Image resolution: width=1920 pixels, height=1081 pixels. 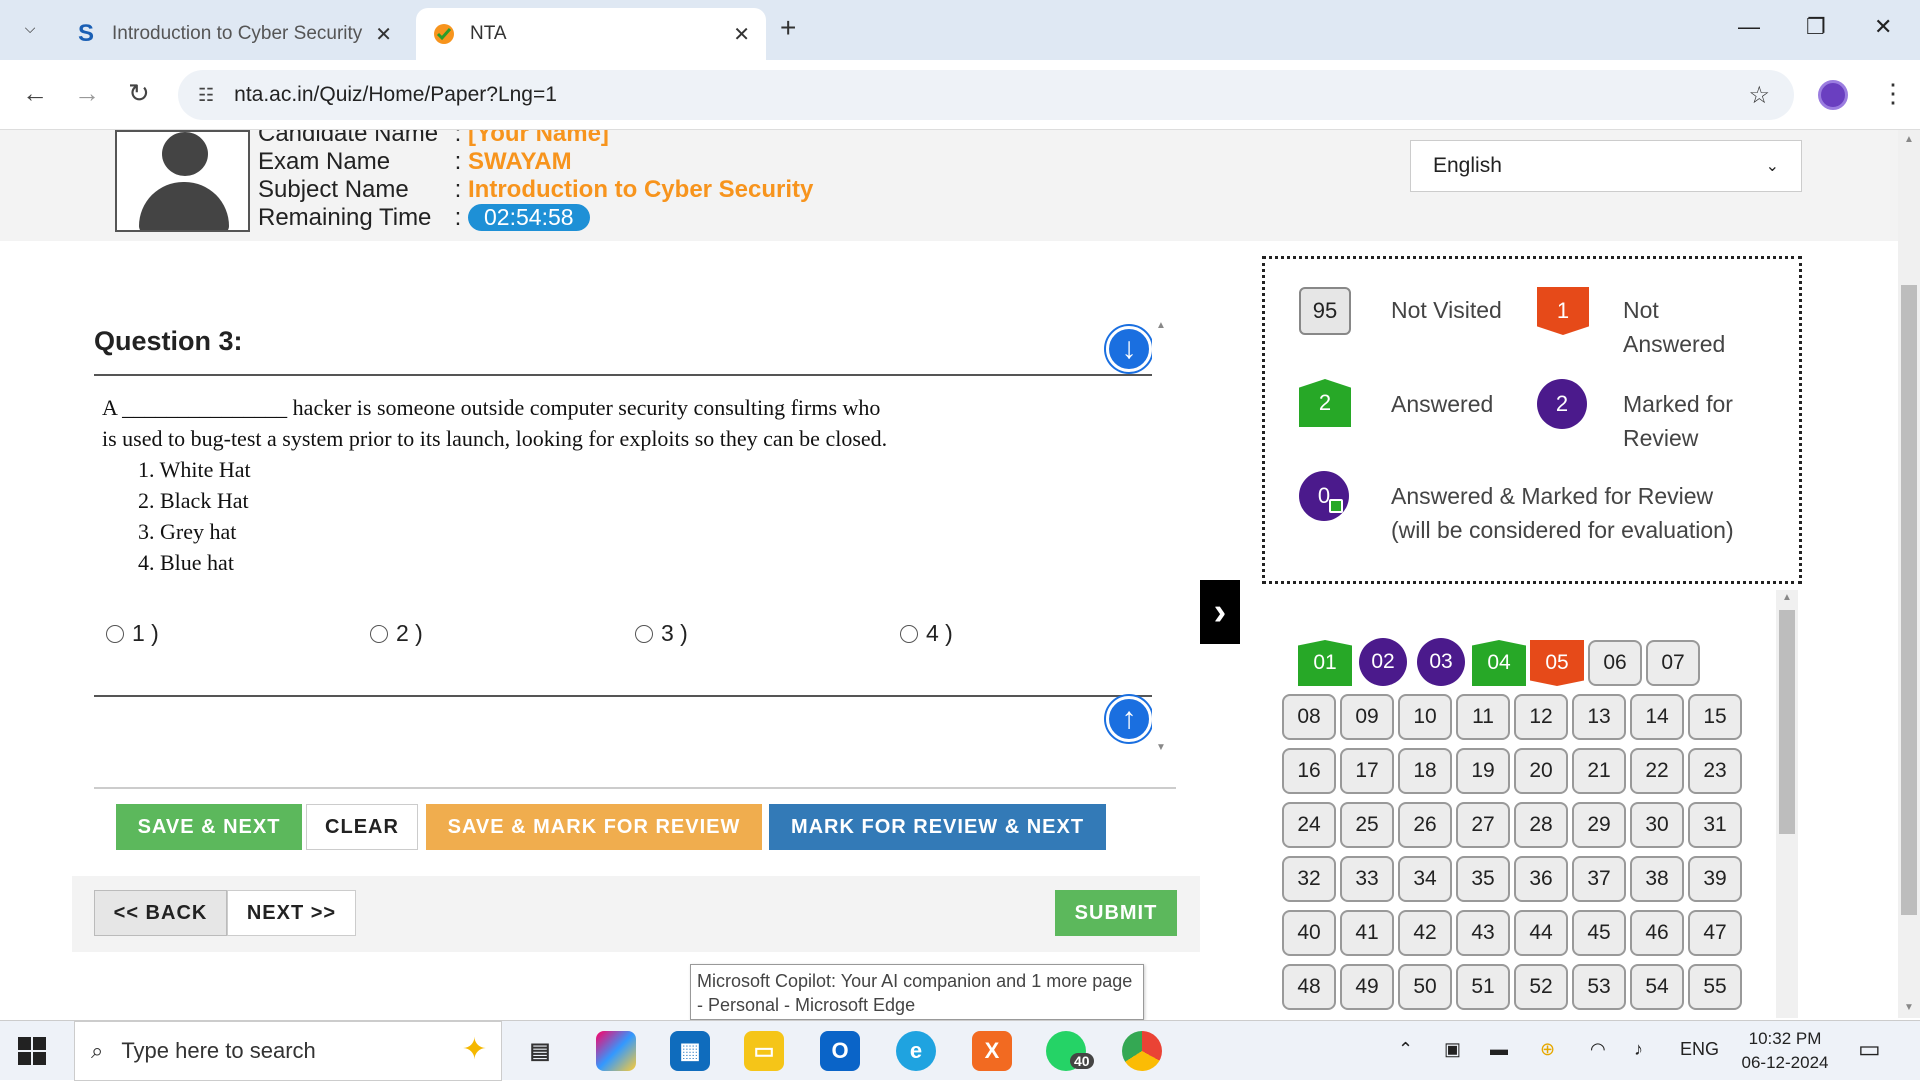 What do you see at coordinates (87, 93) in the screenshot?
I see `forward-arrow-icon: →` at bounding box center [87, 93].